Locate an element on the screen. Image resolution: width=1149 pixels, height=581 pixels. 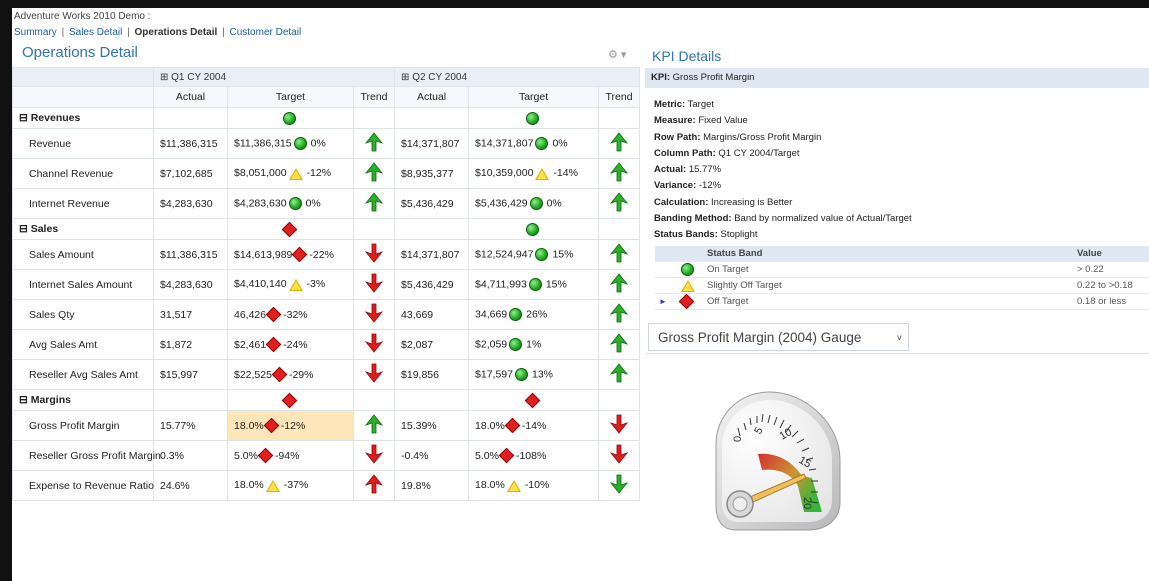
q1-target: $14,613,989 -22% is located at coordinates (290, 254).